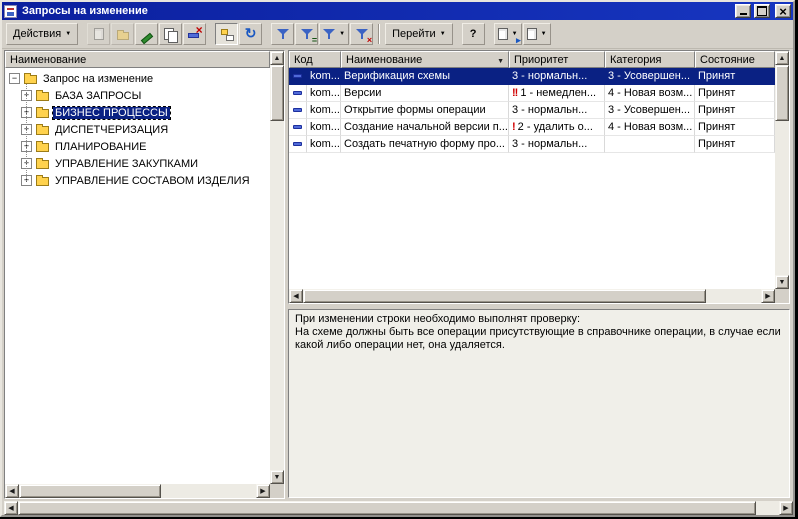 The width and height of the screenshot is (798, 519). What do you see at coordinates (37, 34) in the screenshot?
I see `actions-button-label: Действия` at bounding box center [37, 34].